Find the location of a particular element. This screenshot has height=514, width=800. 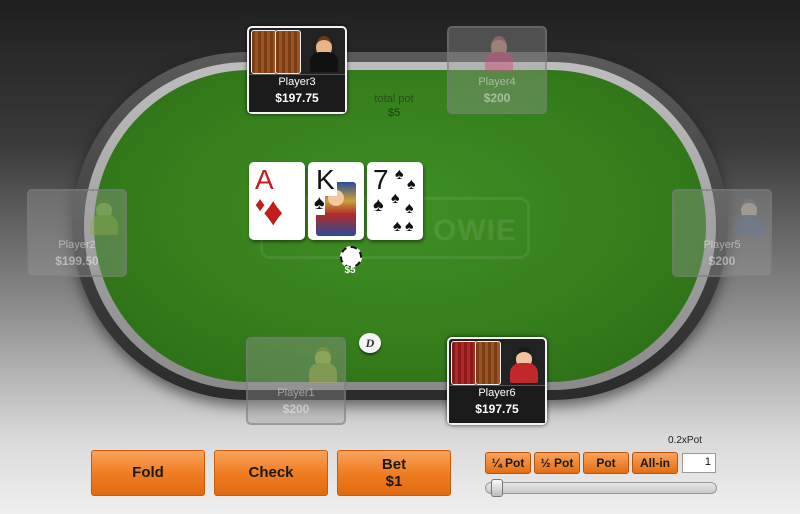

quarter-pot-button: ¼ Pot is located at coordinates (508, 463).